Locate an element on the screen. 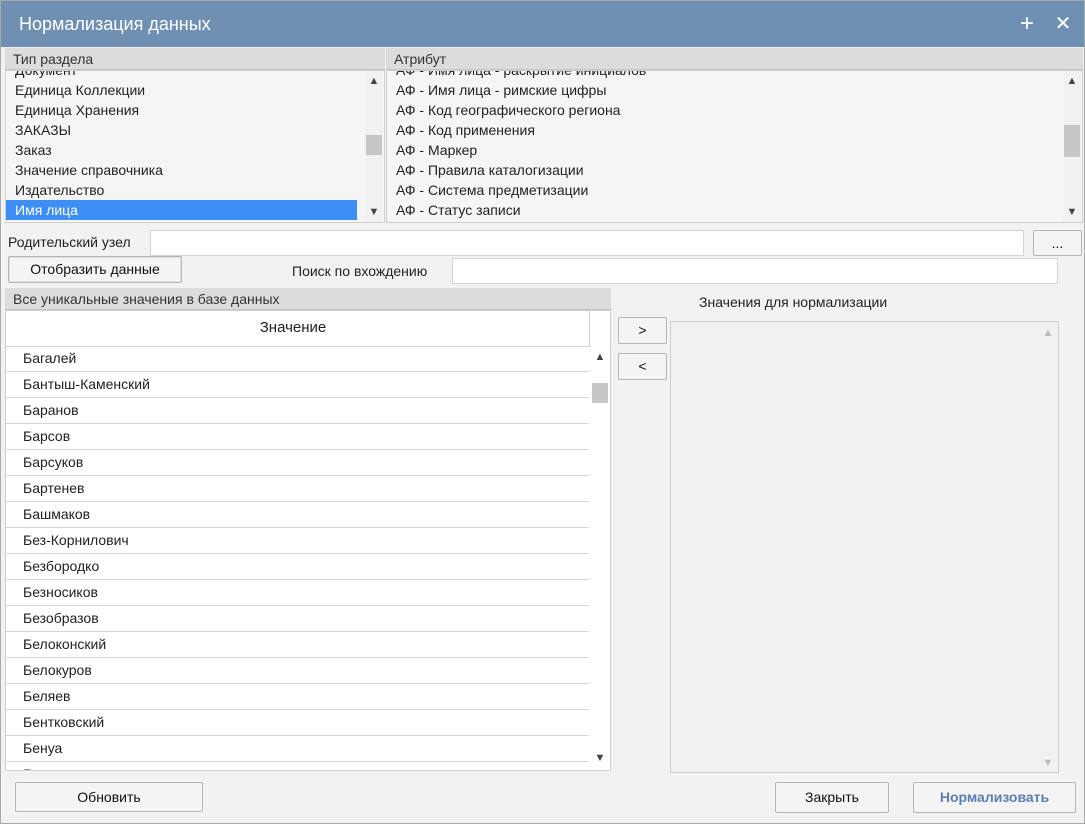 This screenshot has height=824, width=1085. list-item: Заказ is located at coordinates (195, 150).